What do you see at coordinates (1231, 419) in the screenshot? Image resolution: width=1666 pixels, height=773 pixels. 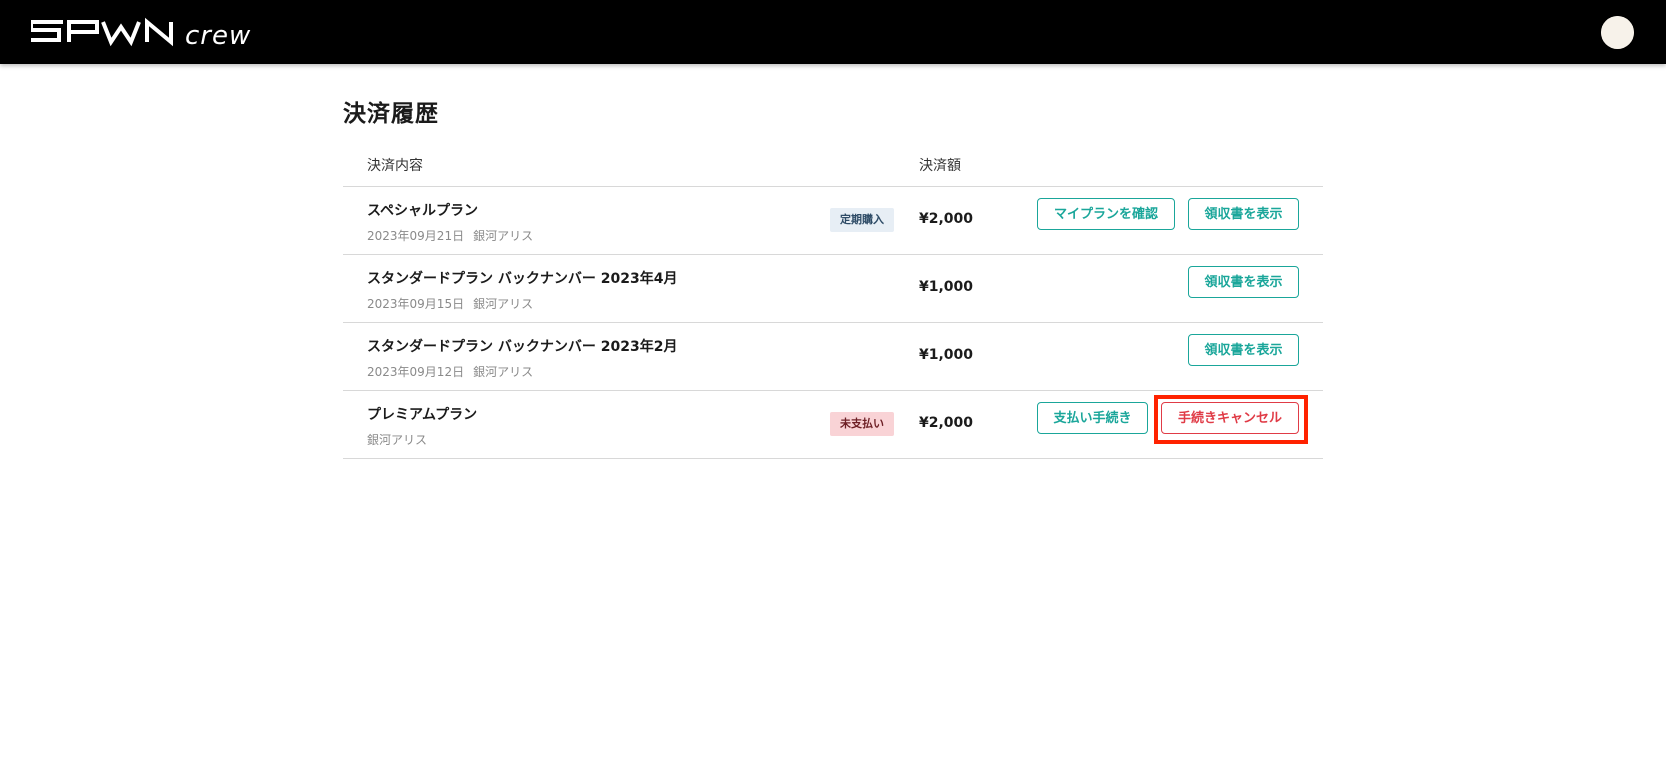 I see `highlight-box` at bounding box center [1231, 419].